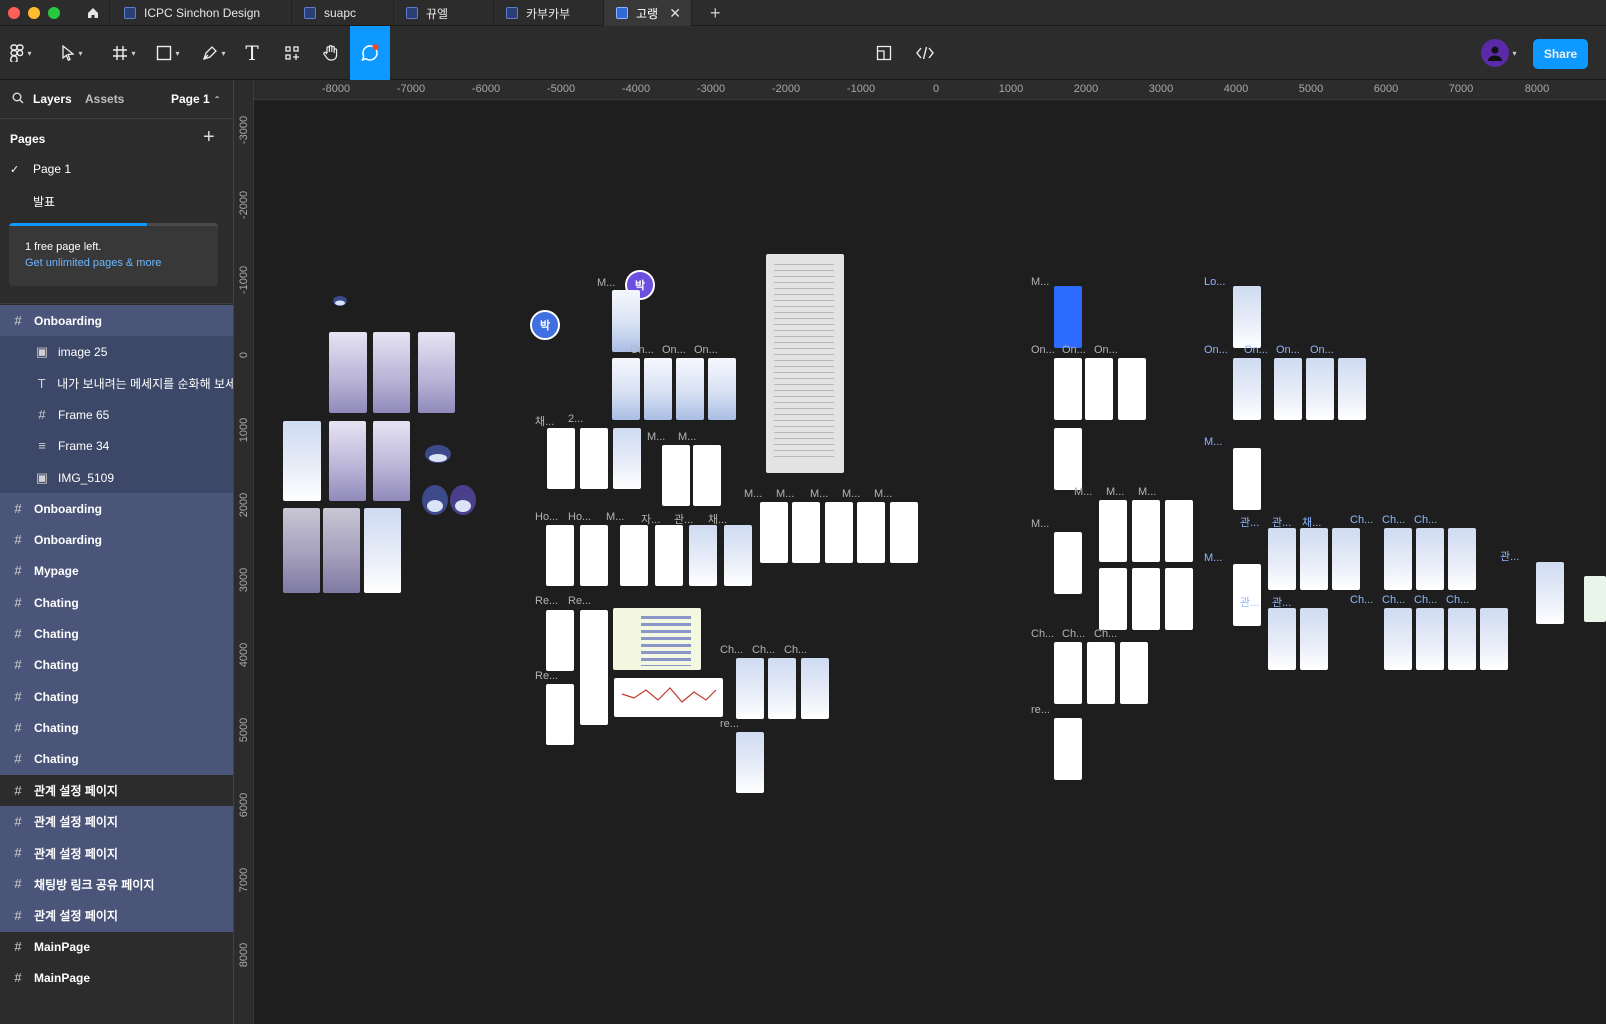 Image resolution: width=1606 pixels, height=1024 pixels. What do you see at coordinates (391, 372) in the screenshot?
I see `onboarding-frame` at bounding box center [391, 372].